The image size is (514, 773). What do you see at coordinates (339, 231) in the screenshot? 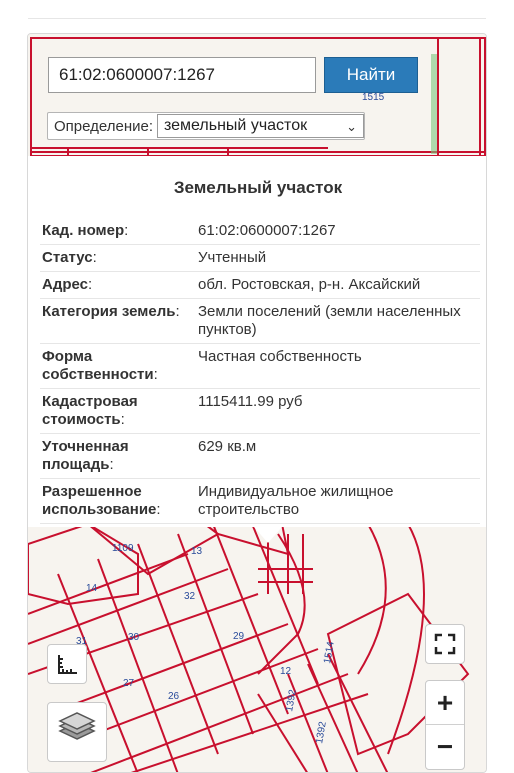
I see `property-value: 61:02:0600007:1267` at bounding box center [339, 231].